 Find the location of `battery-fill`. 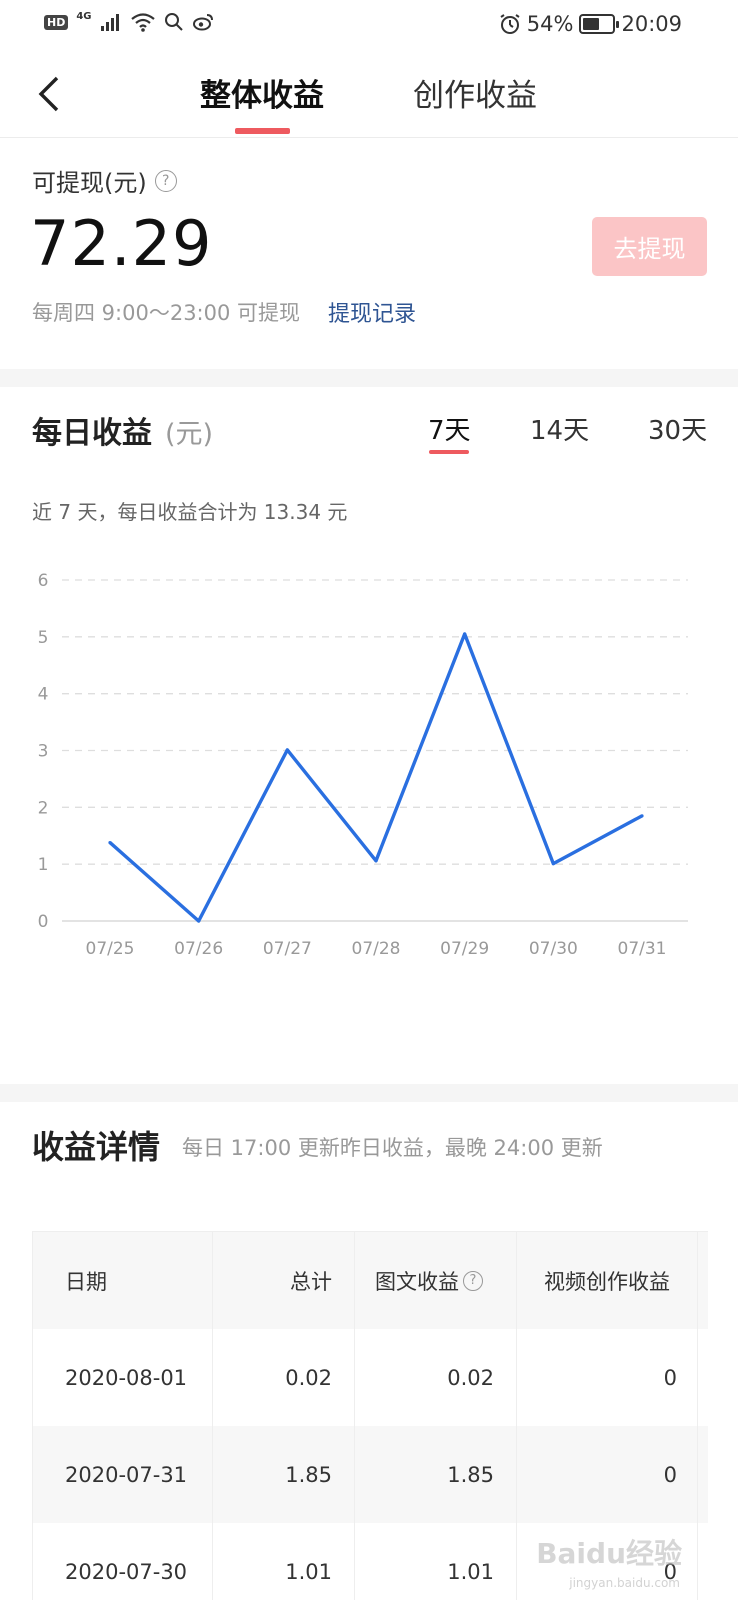

battery-fill is located at coordinates (591, 24).